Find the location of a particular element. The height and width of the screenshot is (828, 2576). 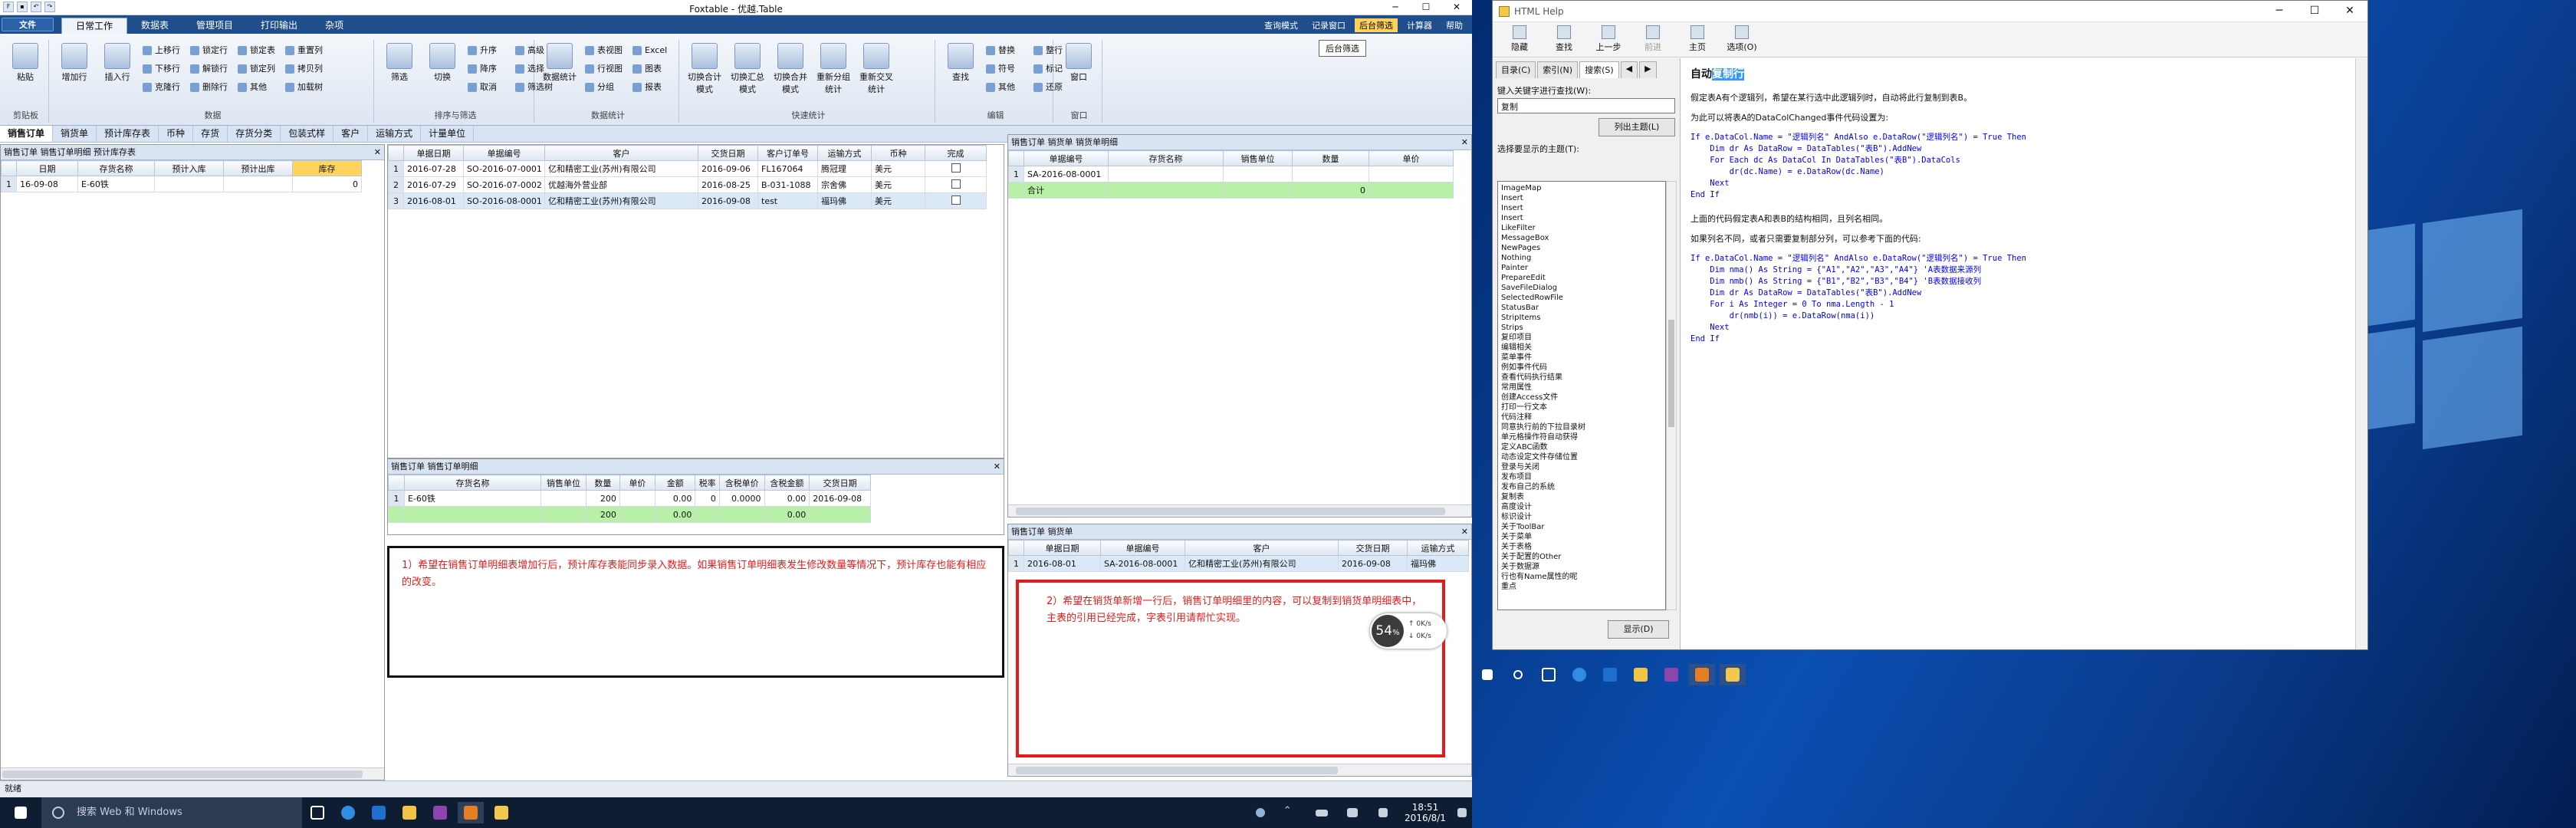

taskbar-app-explorer is located at coordinates (1641, 675).